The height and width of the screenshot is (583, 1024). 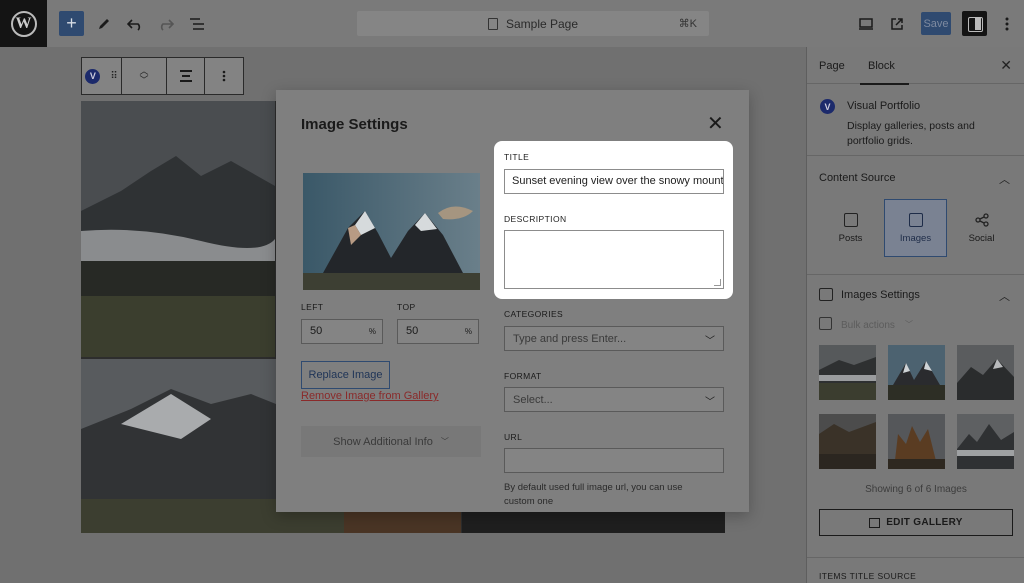 What do you see at coordinates (438, 331) in the screenshot?
I see `focal-top-input: 50 %` at bounding box center [438, 331].